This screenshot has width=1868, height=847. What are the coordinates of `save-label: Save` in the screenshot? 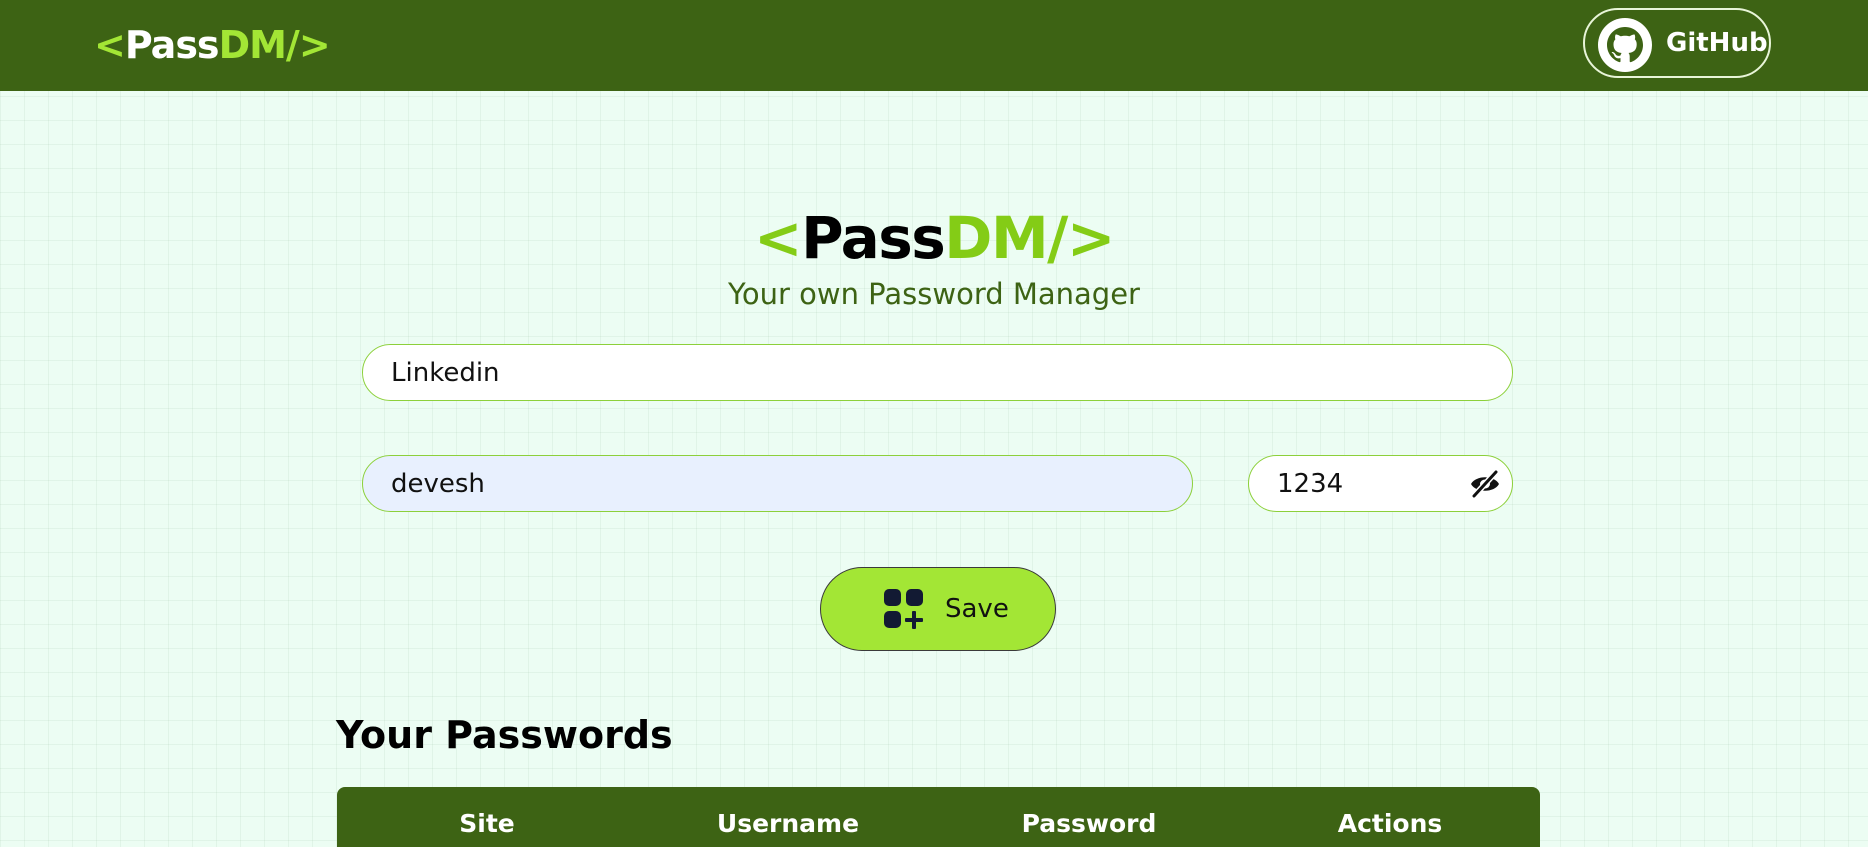 It's located at (977, 609).